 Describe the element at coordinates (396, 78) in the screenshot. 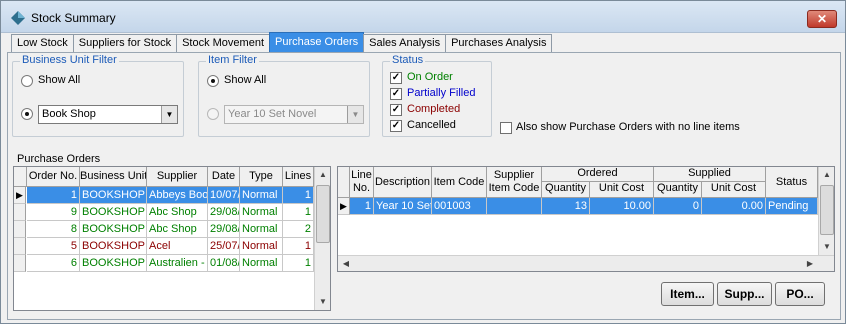

I see `status-on-order-checkbox: ✓` at that location.